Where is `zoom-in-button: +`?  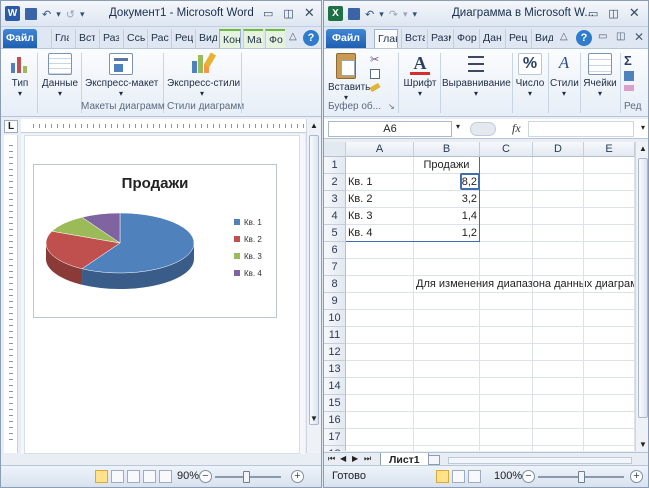
zoom-in-button: + is located at coordinates (636, 476).